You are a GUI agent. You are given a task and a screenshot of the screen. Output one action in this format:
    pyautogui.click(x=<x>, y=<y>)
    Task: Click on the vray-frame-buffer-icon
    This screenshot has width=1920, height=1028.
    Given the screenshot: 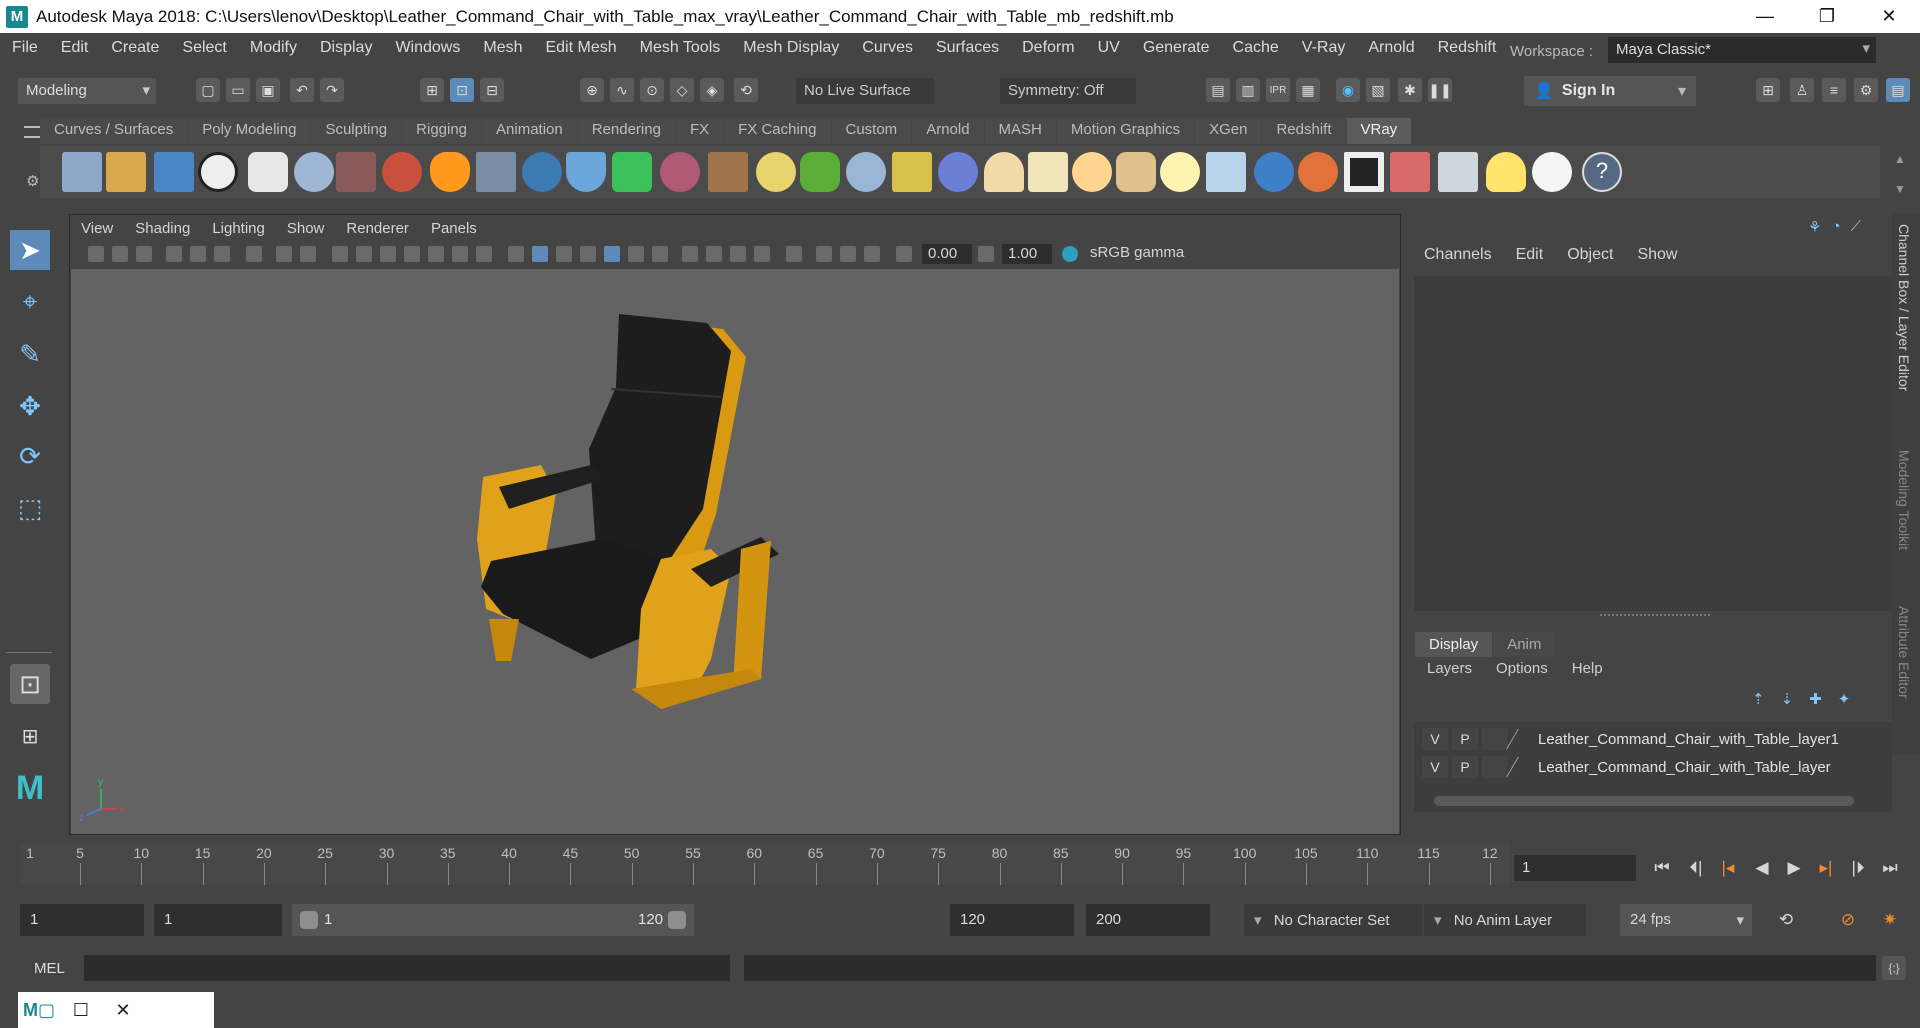 What is the action you would take?
    pyautogui.click(x=174, y=172)
    